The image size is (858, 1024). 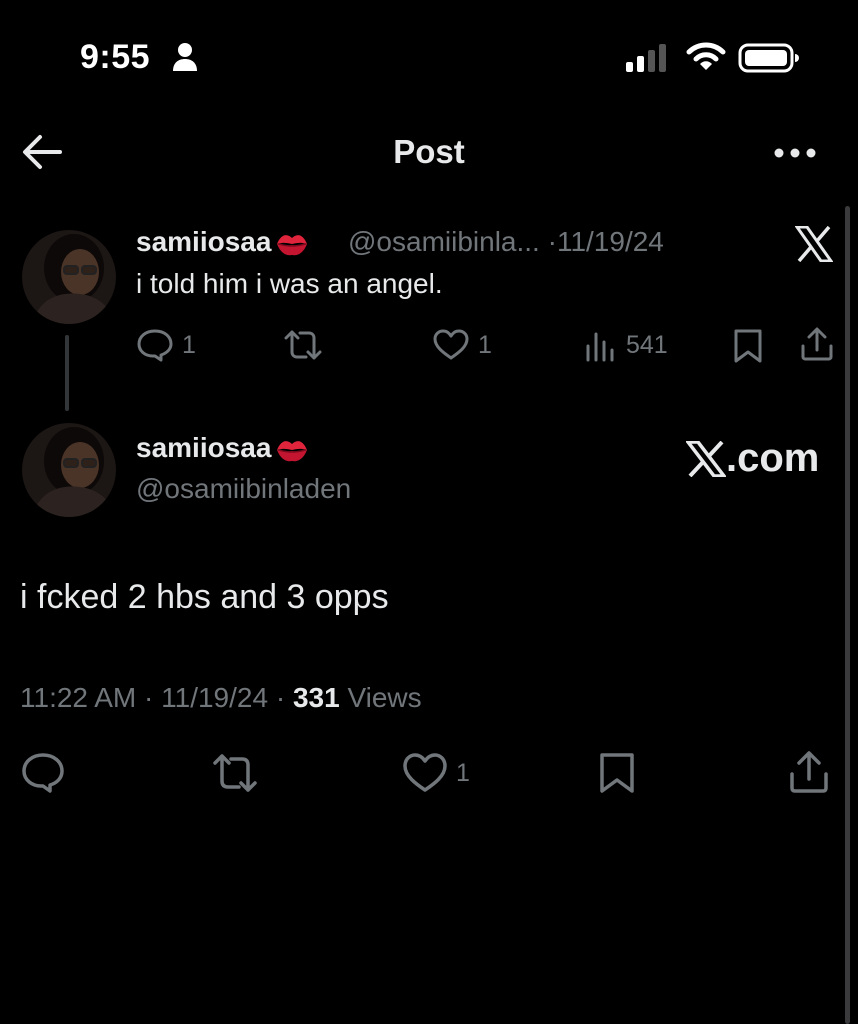 What do you see at coordinates (773, 458) in the screenshot?
I see `watermark-text: .com` at bounding box center [773, 458].